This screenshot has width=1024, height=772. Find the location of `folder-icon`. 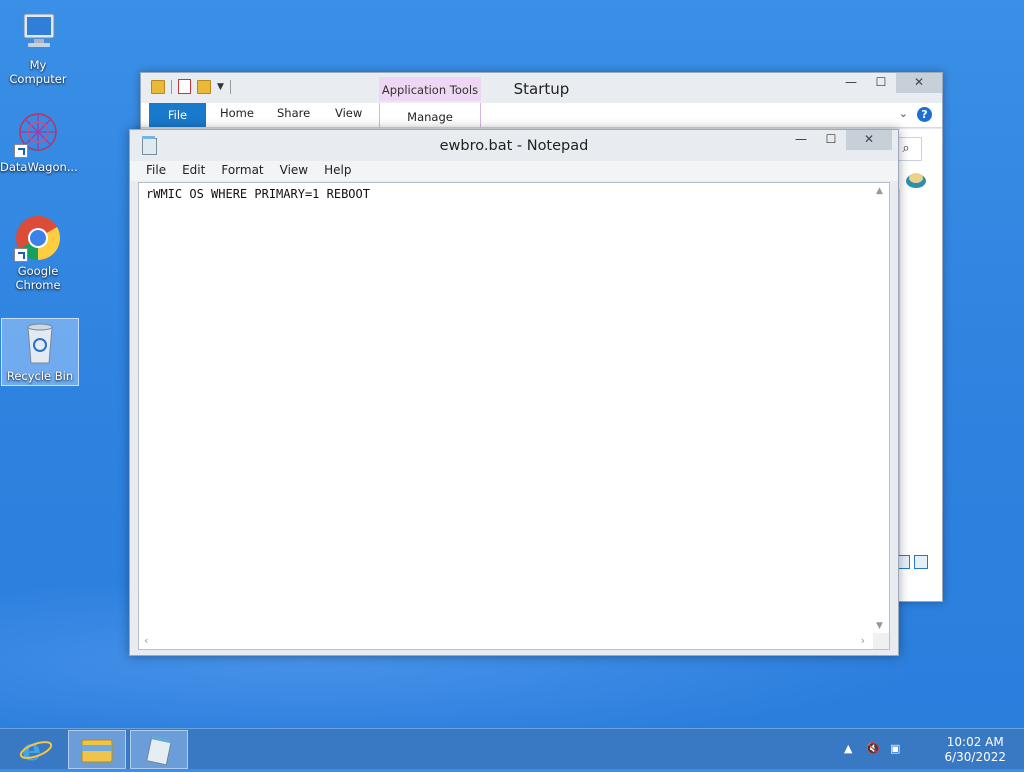

folder-icon is located at coordinates (97, 751).